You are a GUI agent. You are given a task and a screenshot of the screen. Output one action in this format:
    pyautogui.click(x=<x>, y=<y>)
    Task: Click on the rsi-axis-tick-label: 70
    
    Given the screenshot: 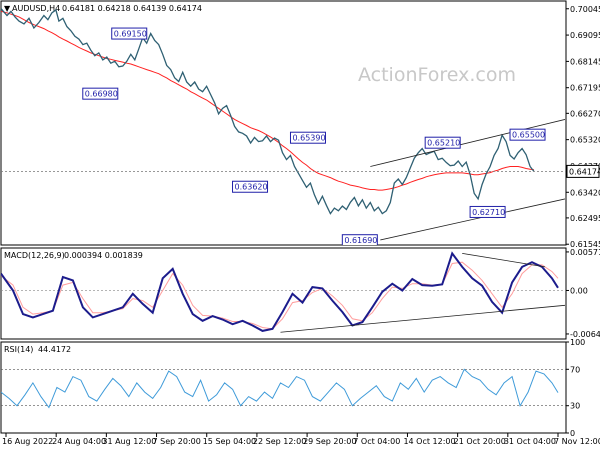 What is the action you would take?
    pyautogui.click(x=575, y=369)
    